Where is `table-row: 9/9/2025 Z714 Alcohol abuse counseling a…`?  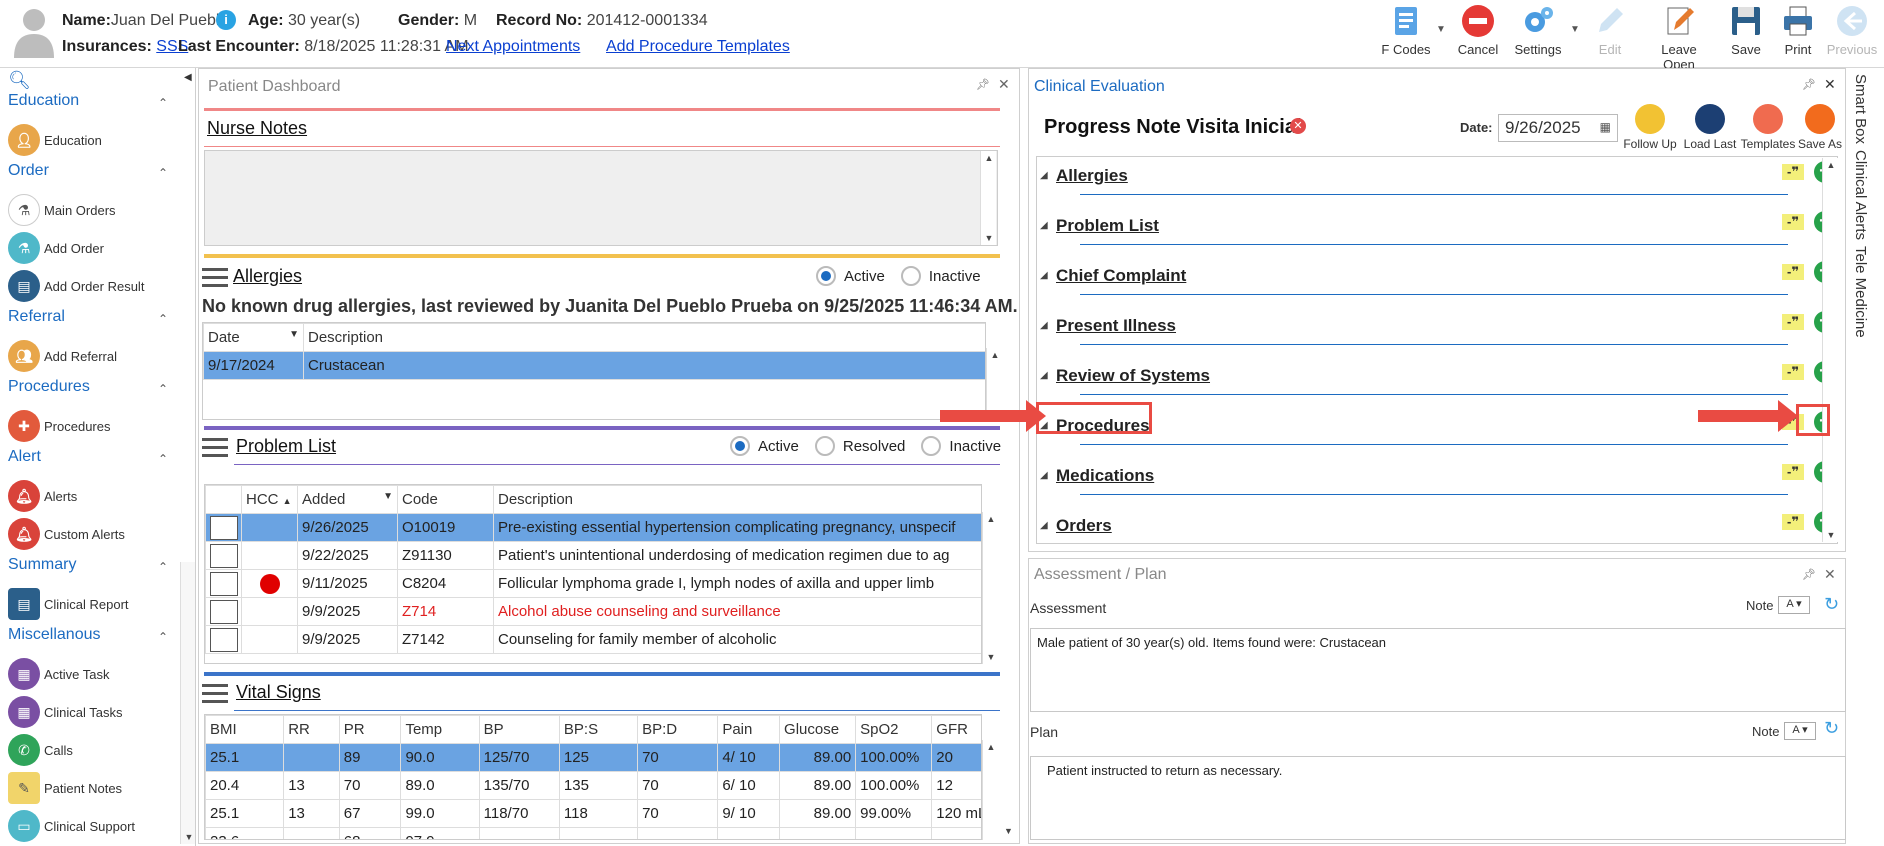
table-row: 9/9/2025 Z714 Alcohol abuse counseling a… is located at coordinates (593, 611).